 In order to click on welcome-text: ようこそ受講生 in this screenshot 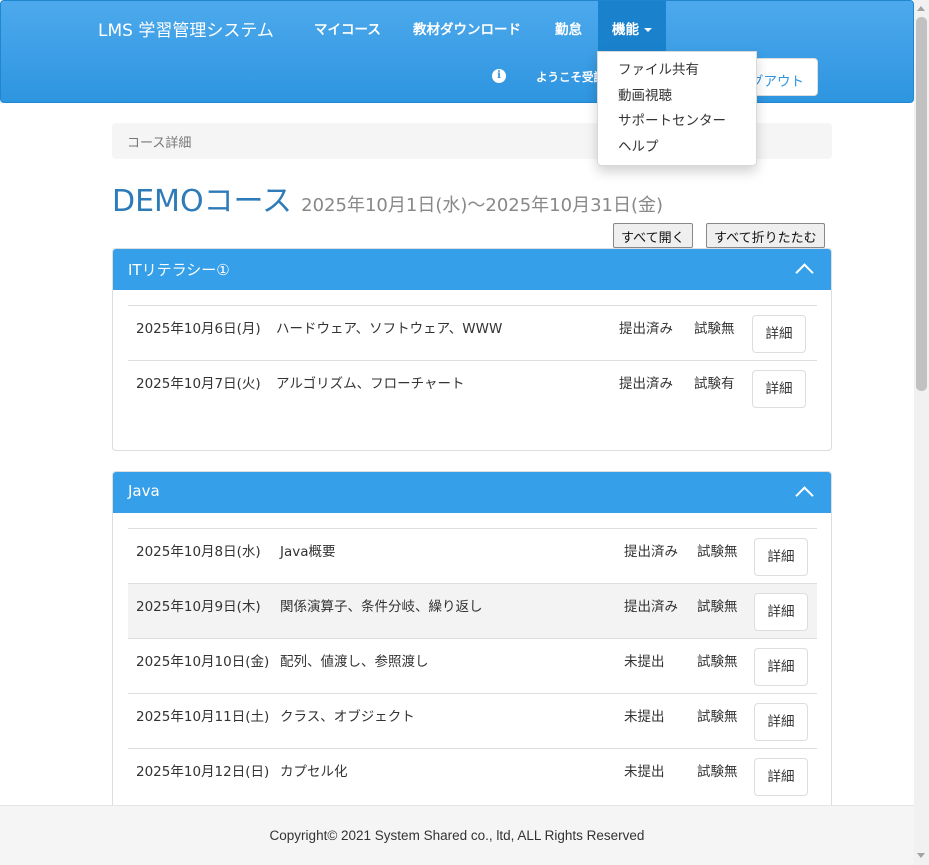, I will do `click(571, 77)`.